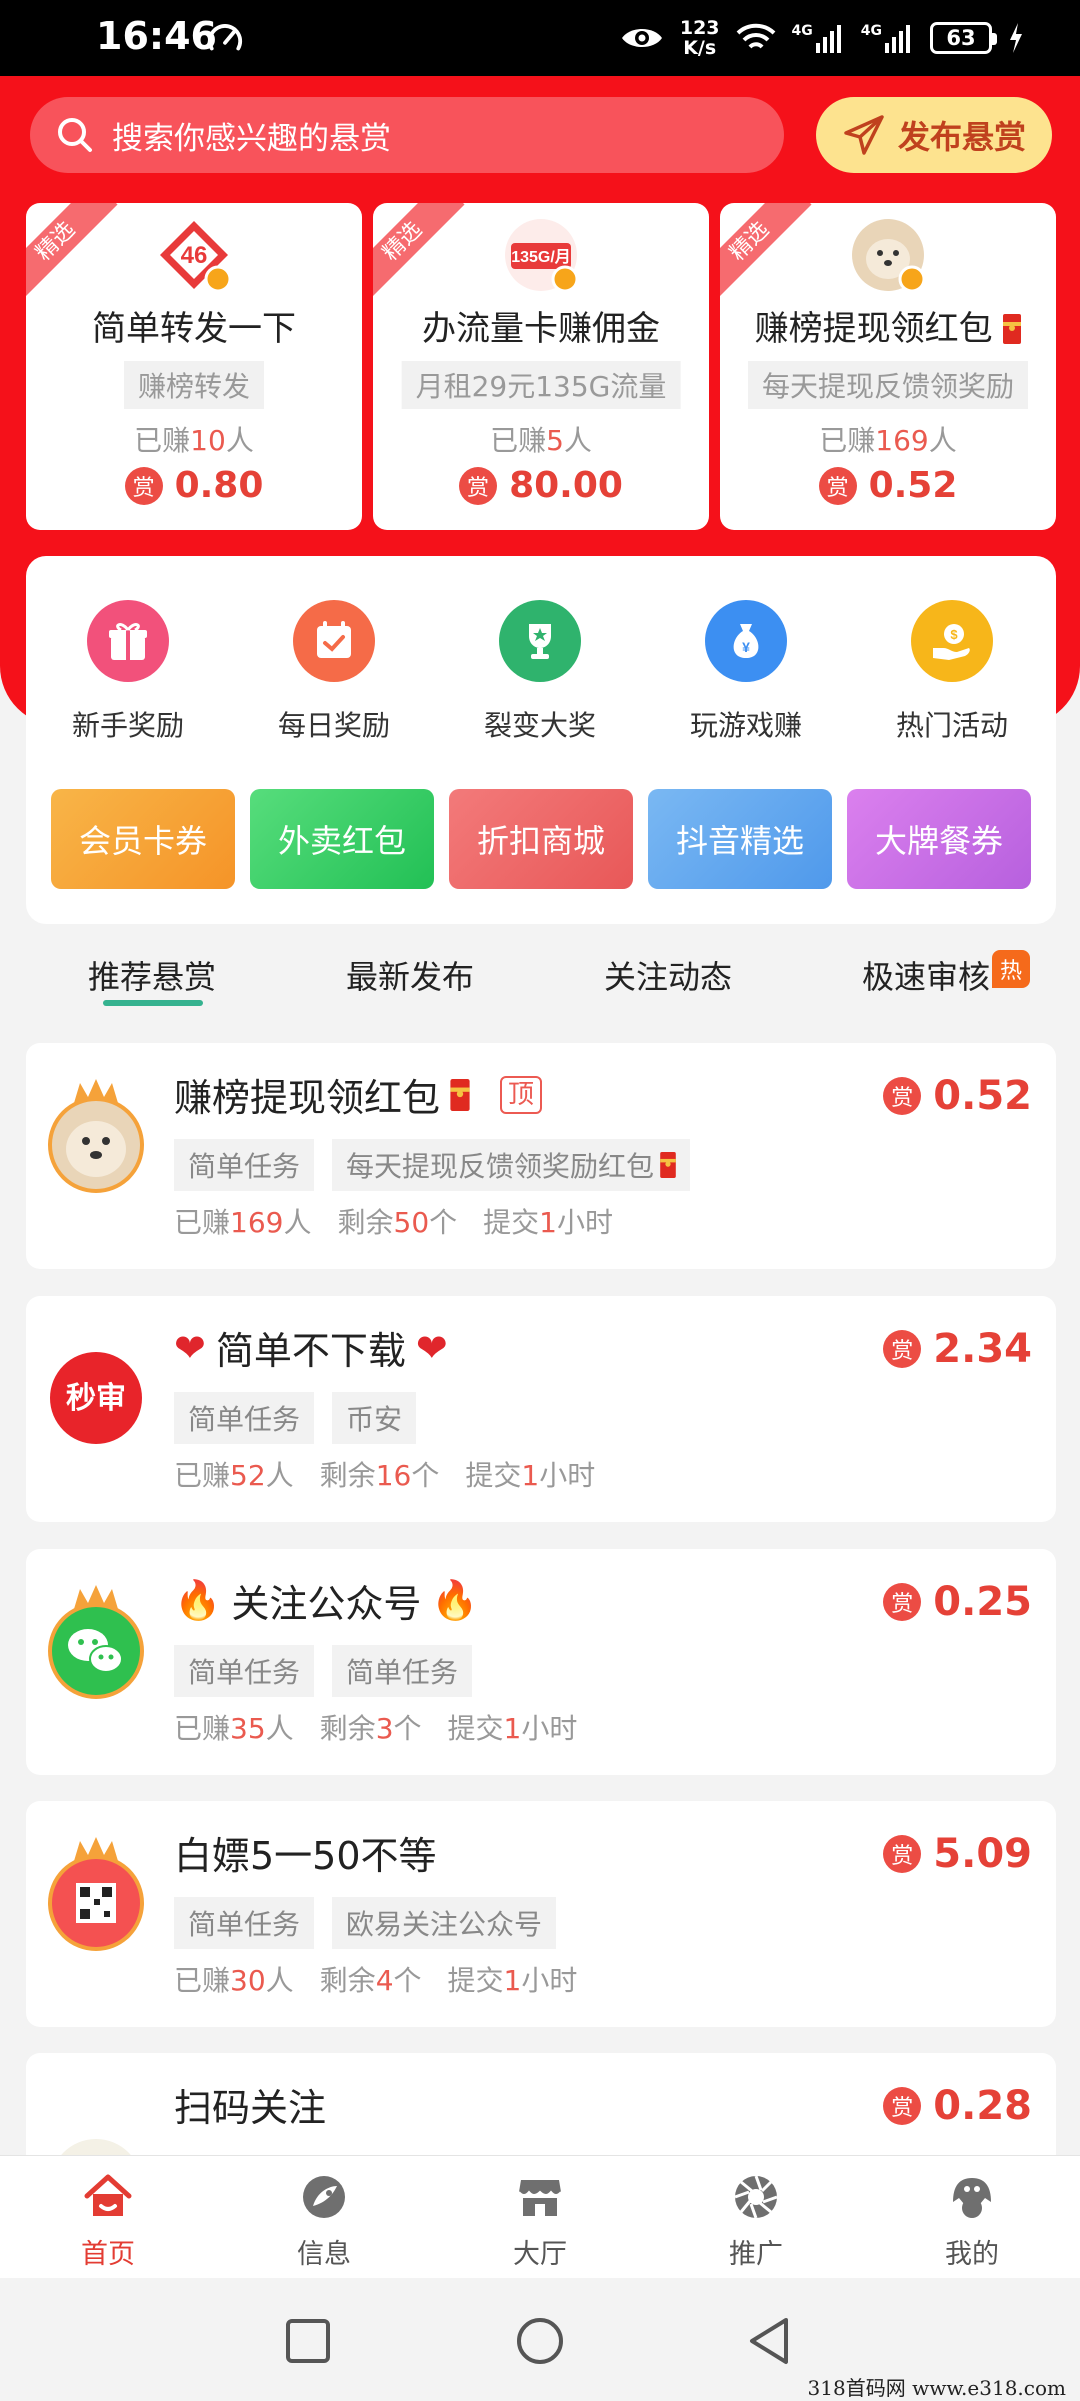  What do you see at coordinates (311, 1349) in the screenshot?
I see `task-title: ❤ 简单不下载 ❤` at bounding box center [311, 1349].